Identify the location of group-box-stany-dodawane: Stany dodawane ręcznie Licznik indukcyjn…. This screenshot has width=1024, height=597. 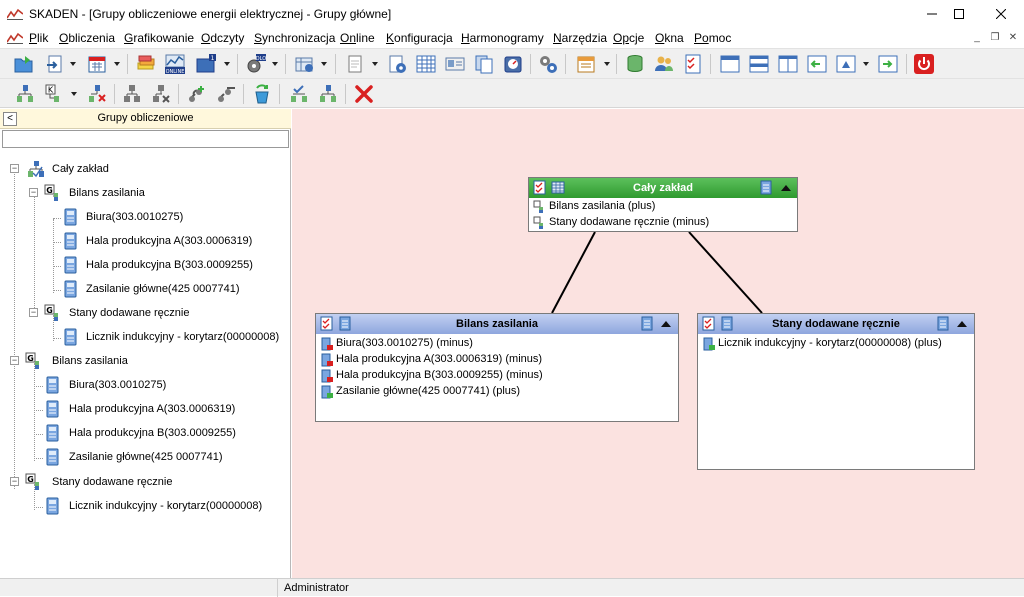
(836, 391).